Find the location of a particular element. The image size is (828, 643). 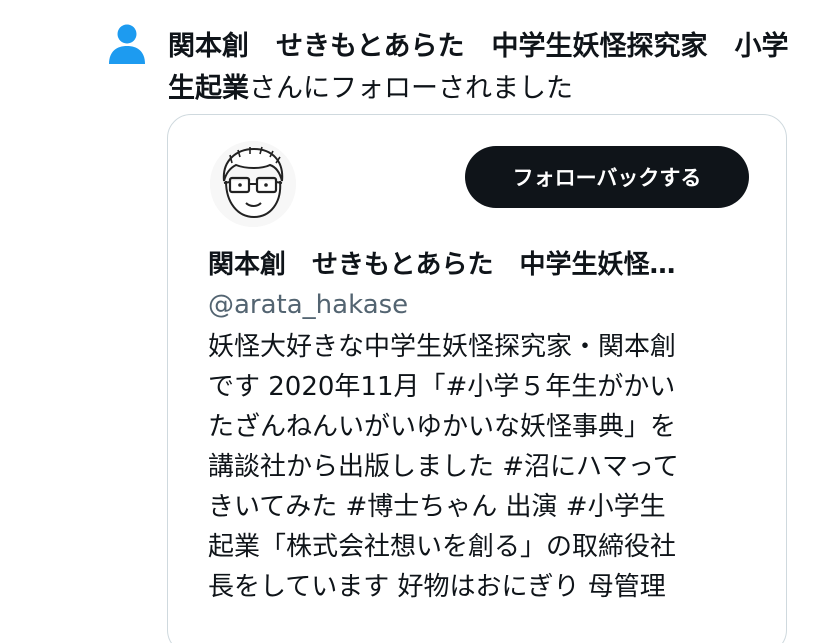

bio-line: 長をしています 好物はおにぎり 母管理 is located at coordinates (437, 587).